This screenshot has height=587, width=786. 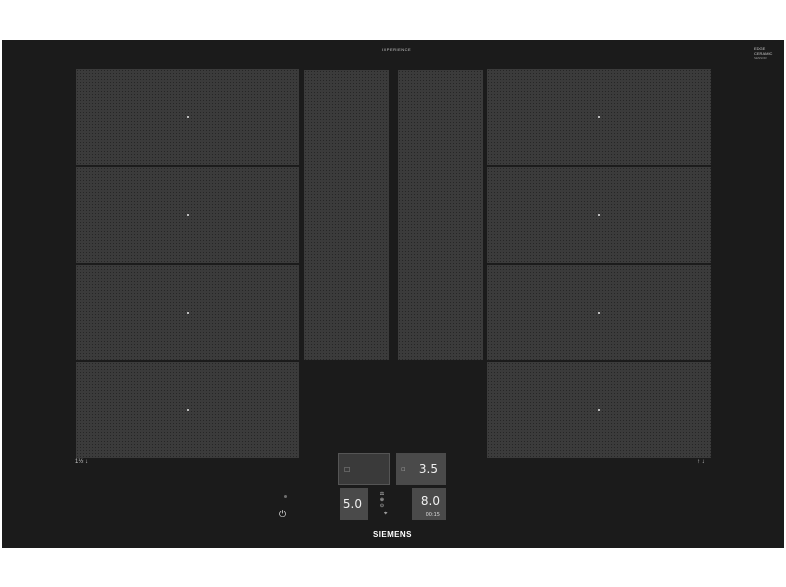 I want to click on bottom-left-value: 5.0, so click(x=352, y=504).